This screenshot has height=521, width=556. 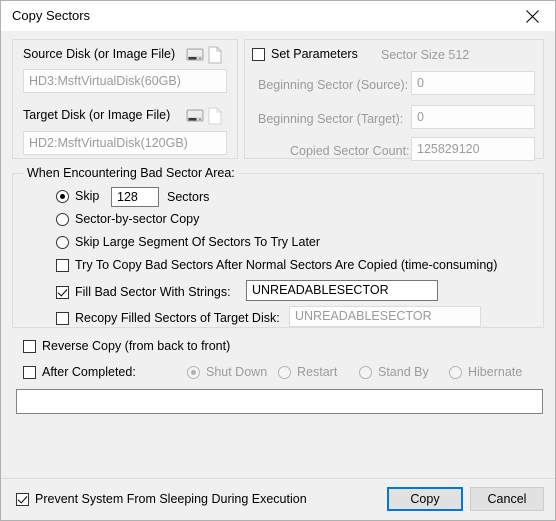 I want to click on copy-button: Copy, so click(x=425, y=499).